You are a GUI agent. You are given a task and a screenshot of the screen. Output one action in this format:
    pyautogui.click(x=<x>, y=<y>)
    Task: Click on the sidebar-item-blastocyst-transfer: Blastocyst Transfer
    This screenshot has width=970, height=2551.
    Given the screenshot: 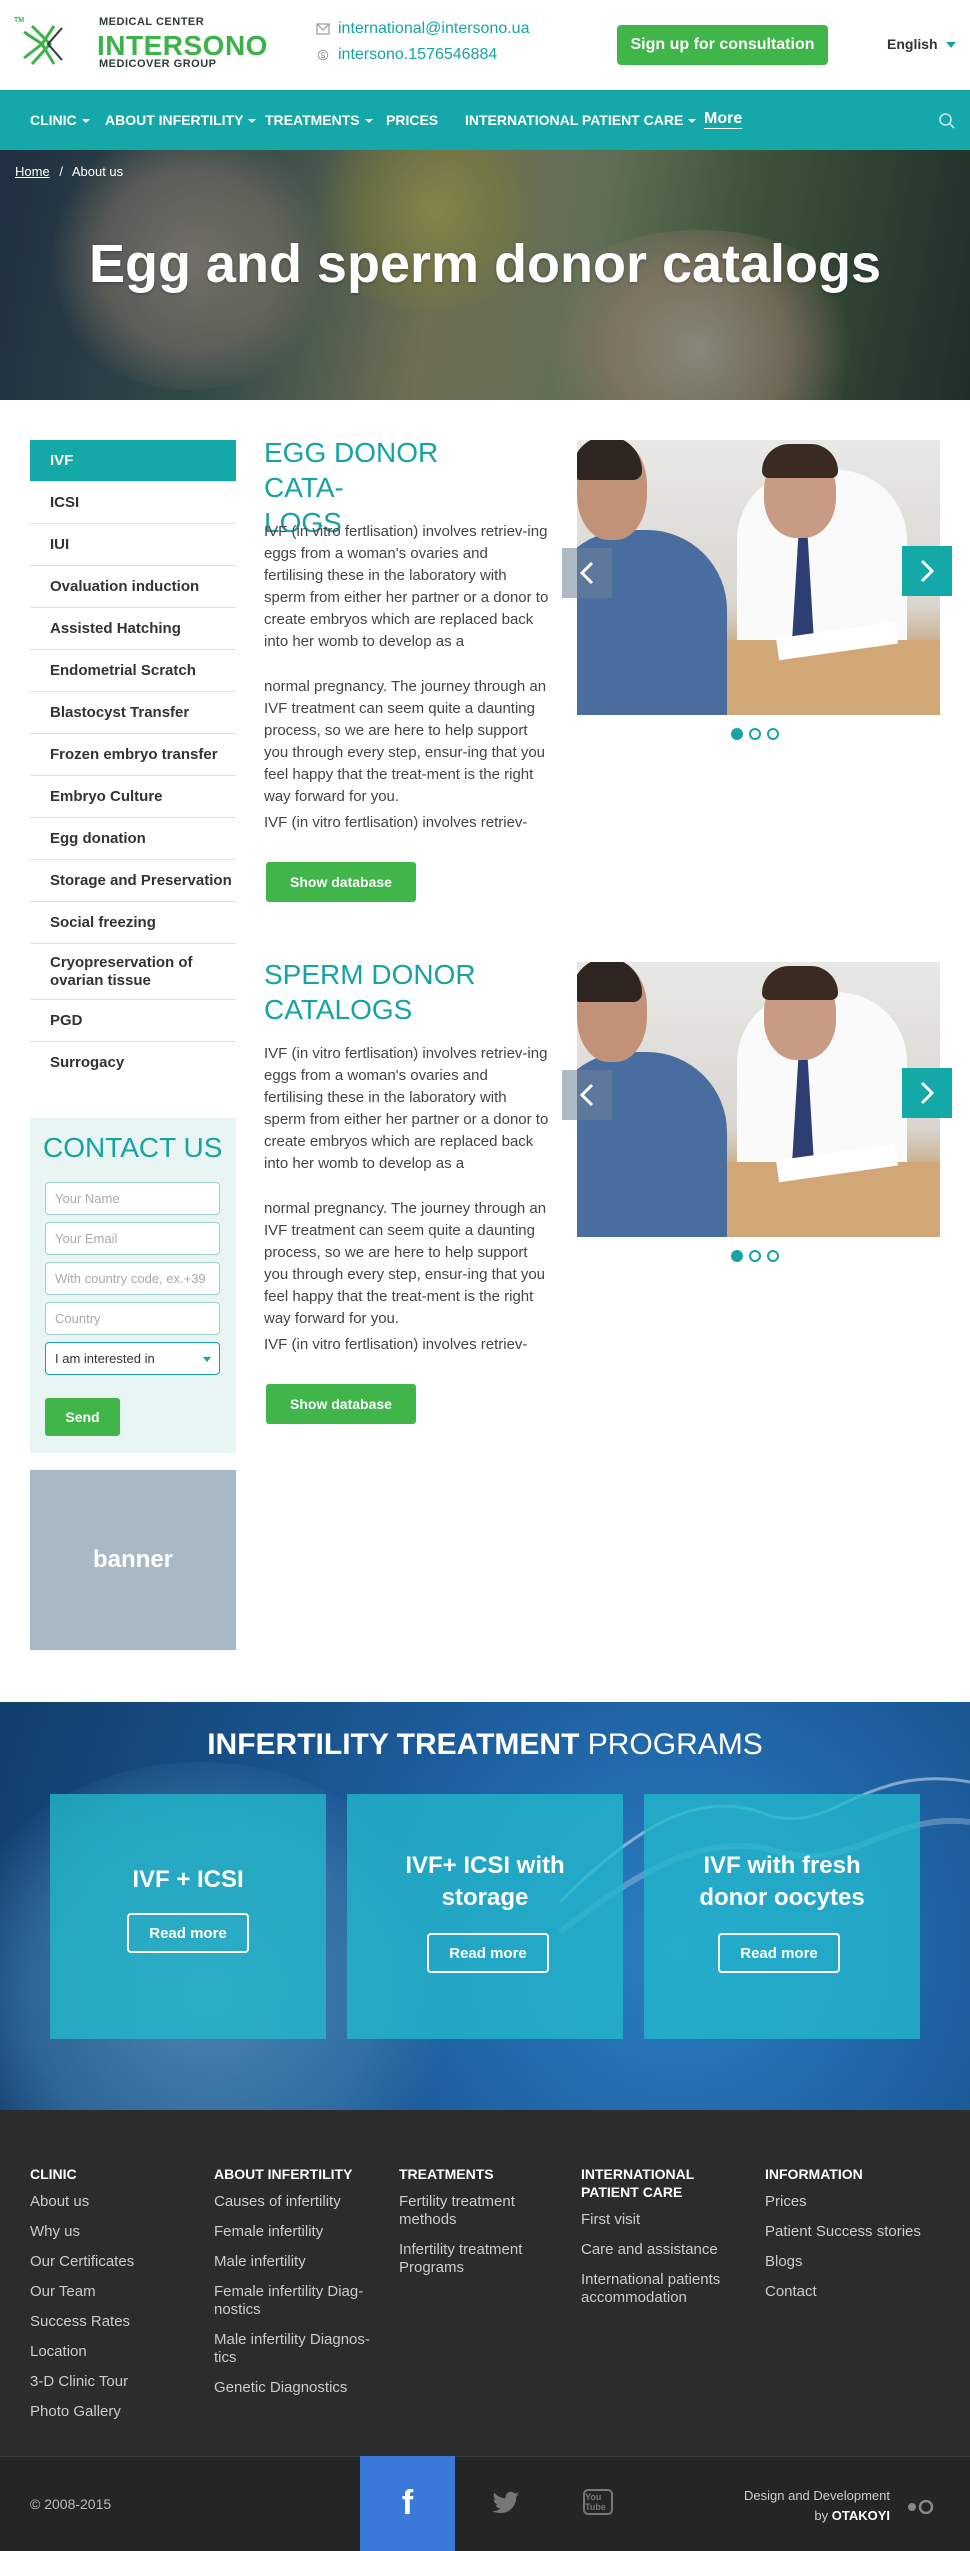 What is the action you would take?
    pyautogui.click(x=133, y=713)
    